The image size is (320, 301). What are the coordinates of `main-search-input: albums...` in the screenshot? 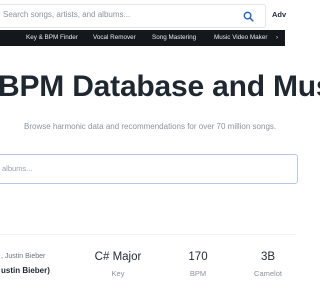 It's located at (149, 169).